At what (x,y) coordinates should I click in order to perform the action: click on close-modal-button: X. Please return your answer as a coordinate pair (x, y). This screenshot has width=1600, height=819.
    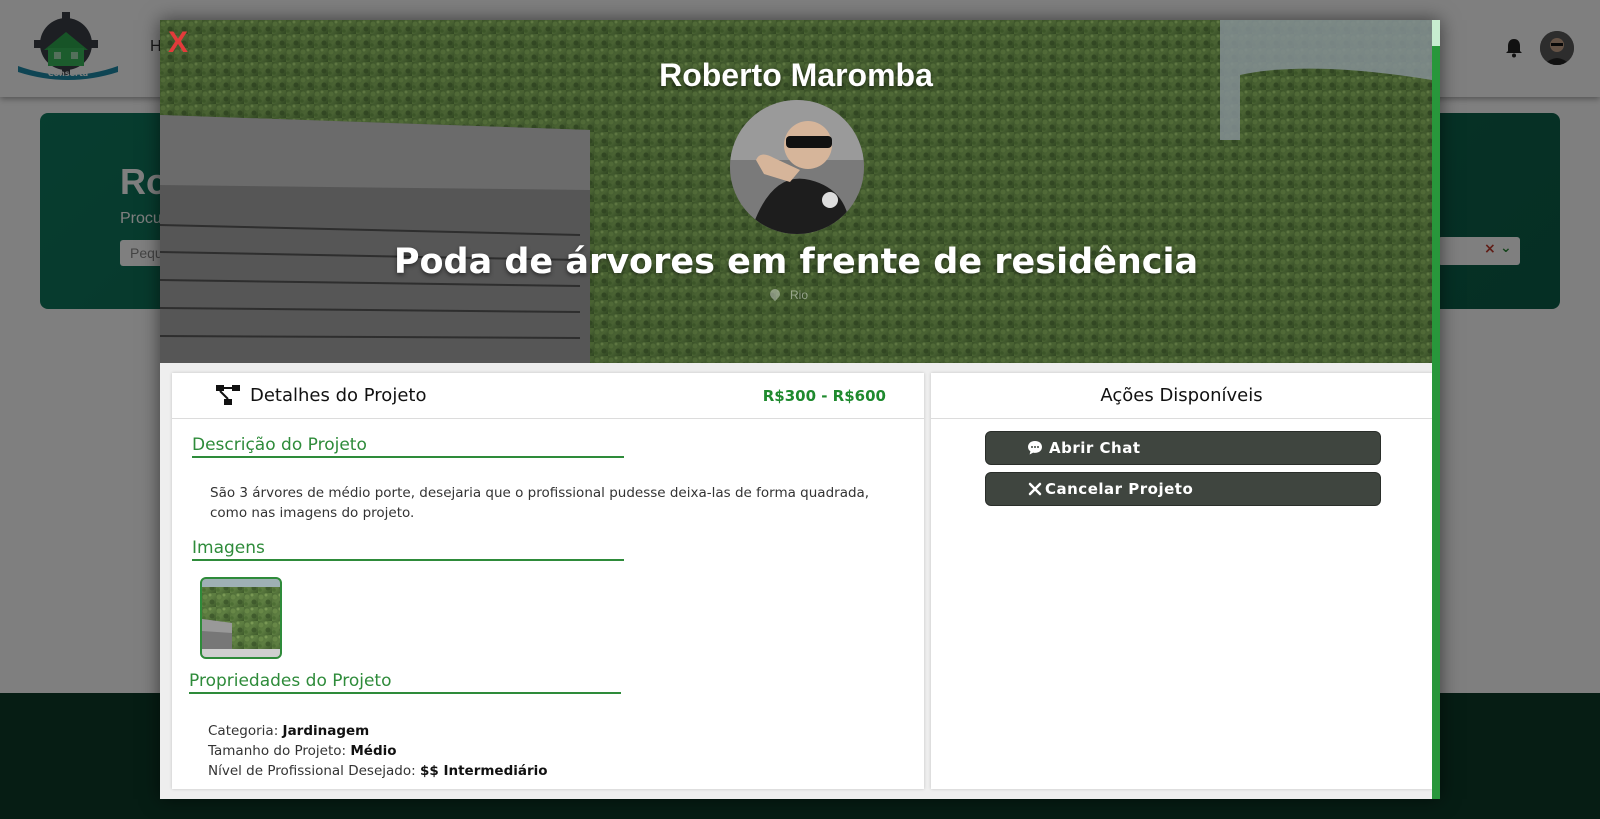
    Looking at the image, I should click on (178, 43).